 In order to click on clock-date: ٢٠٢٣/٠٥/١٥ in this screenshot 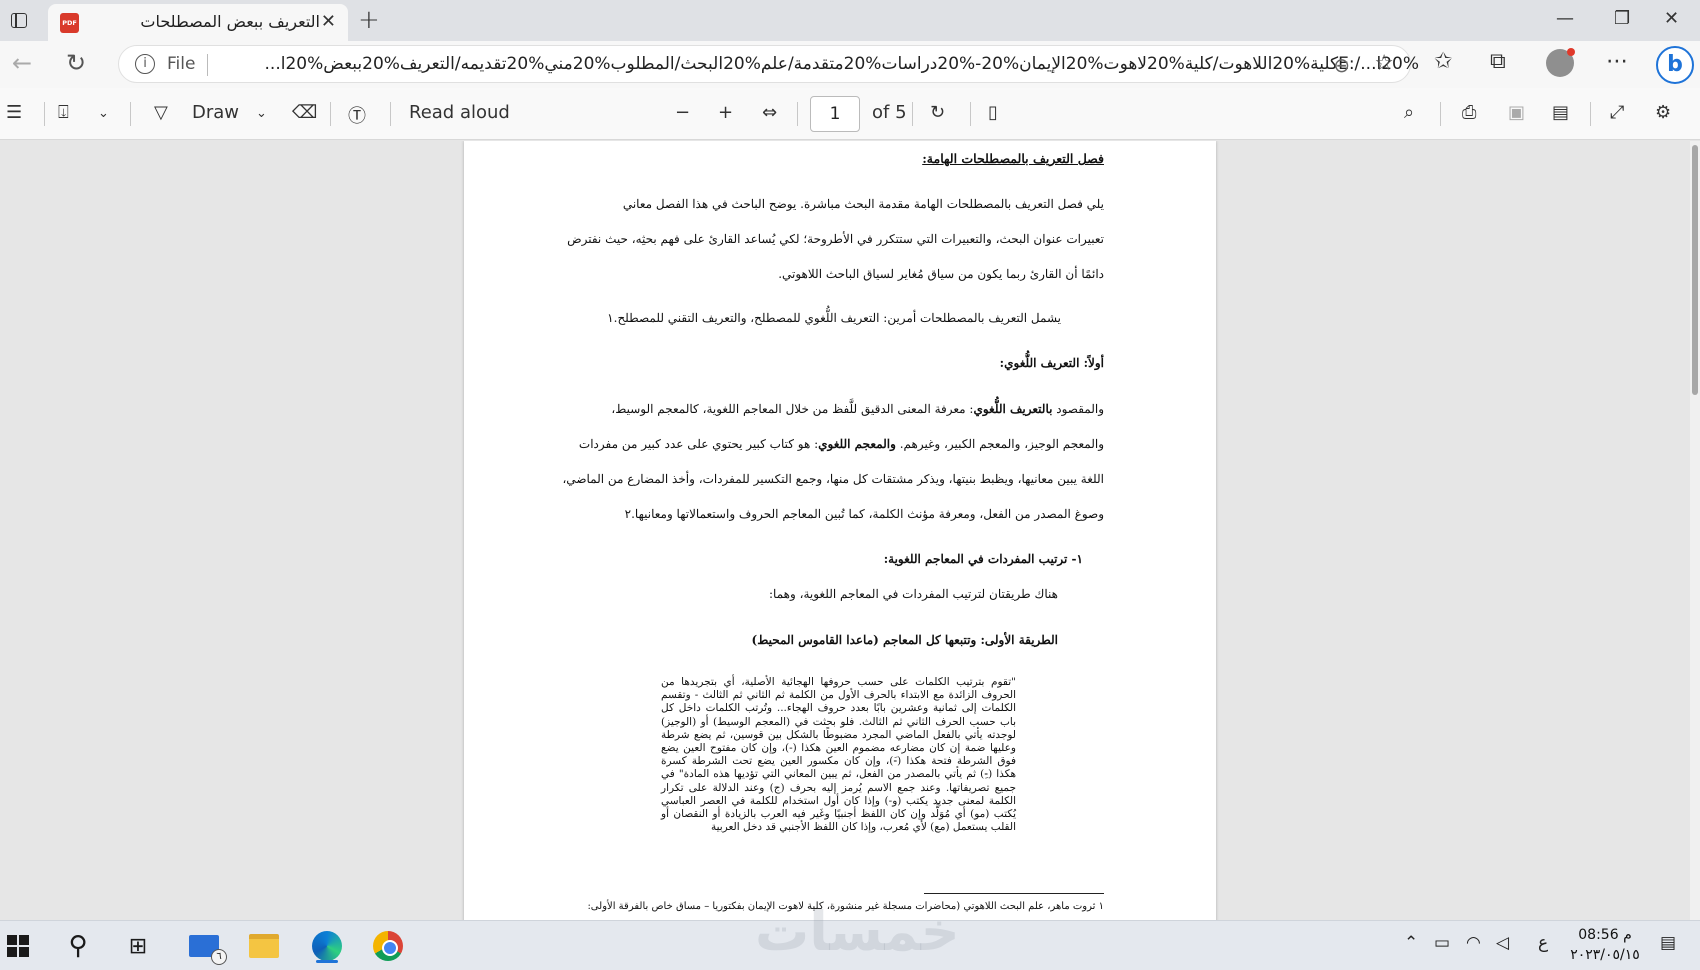, I will do `click(1605, 955)`.